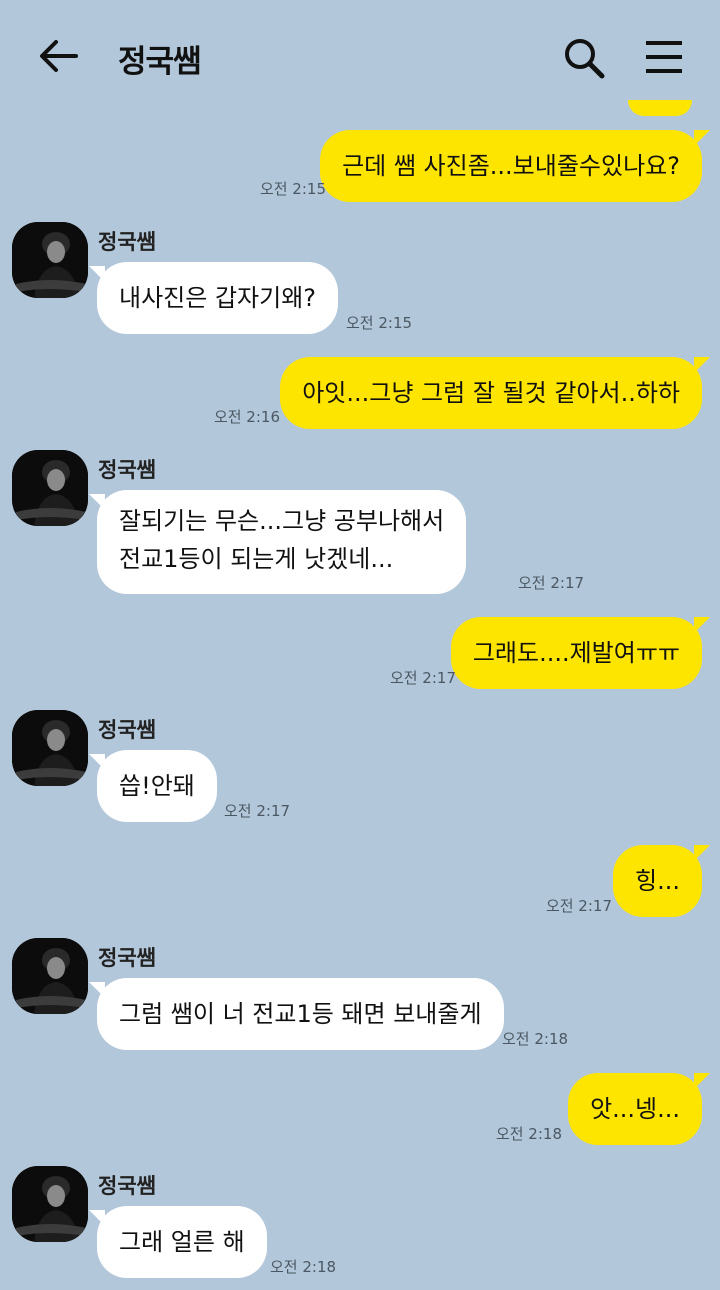 Image resolution: width=720 pixels, height=1290 pixels. Describe the element at coordinates (360, 56) in the screenshot. I see `chat-header: 정국쌤` at that location.